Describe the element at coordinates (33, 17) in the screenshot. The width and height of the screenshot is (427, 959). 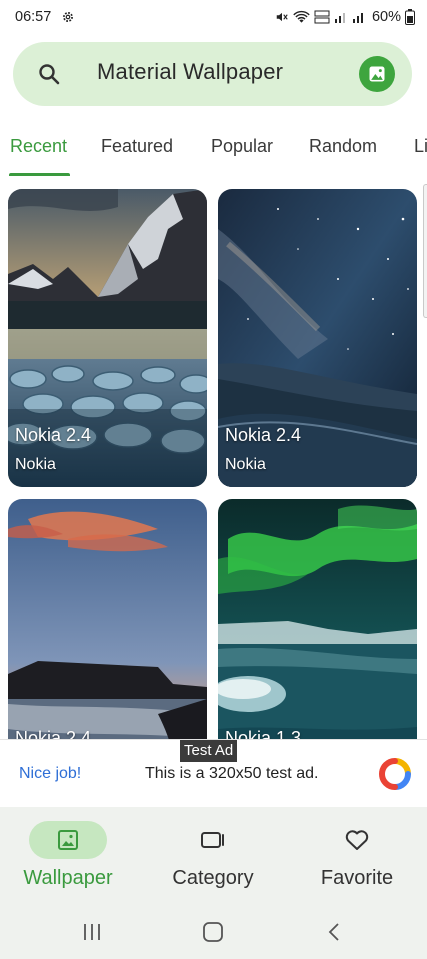
I see `status-time: 06:57` at that location.